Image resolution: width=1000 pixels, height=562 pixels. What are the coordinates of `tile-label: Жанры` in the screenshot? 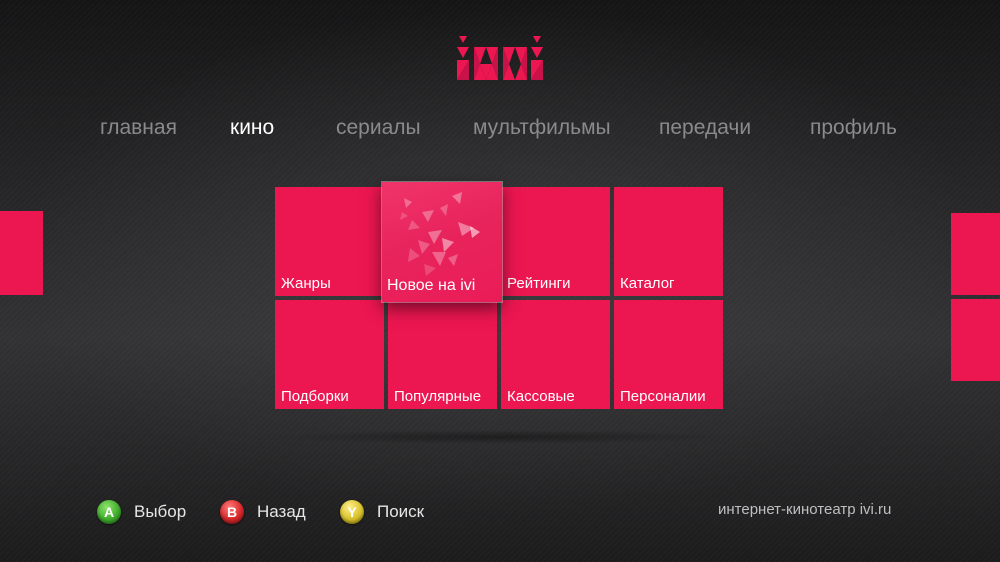 It's located at (306, 283).